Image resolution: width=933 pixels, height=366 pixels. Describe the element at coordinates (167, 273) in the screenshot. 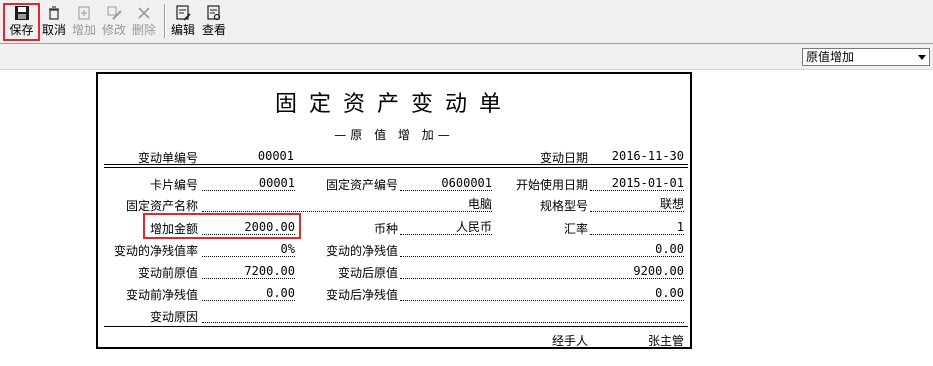

I see `orig-before-label: 变动前原值` at that location.